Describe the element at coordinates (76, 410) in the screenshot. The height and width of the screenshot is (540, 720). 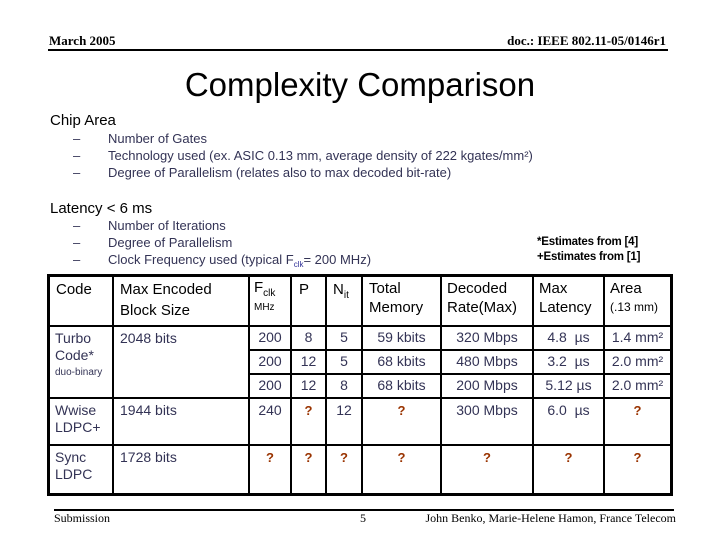
I see `code-name-line1: Wwise` at that location.